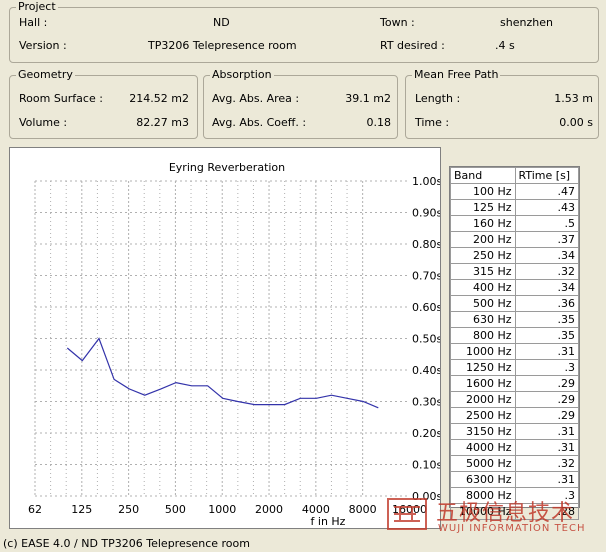 This screenshot has height=552, width=606. I want to click on table-row: 3150 Hz .31, so click(515, 431).